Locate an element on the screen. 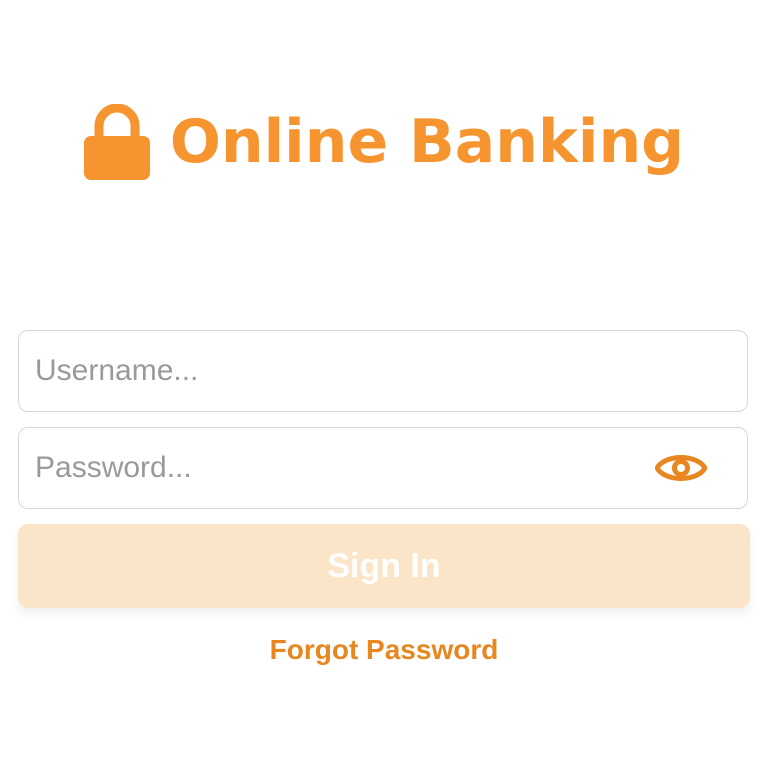 The height and width of the screenshot is (768, 768). app-title: Online Banking is located at coordinates (427, 142).